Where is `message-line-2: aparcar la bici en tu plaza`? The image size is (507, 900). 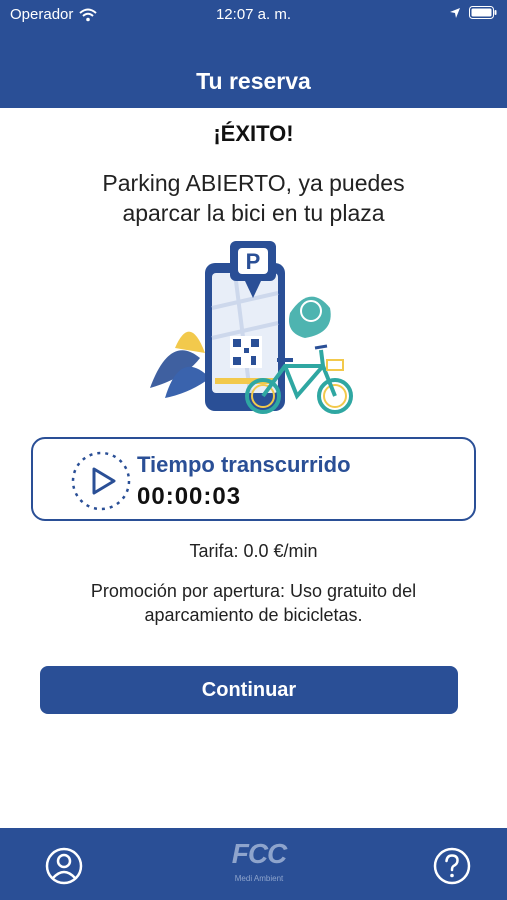 message-line-2: aparcar la bici en tu plaza is located at coordinates (253, 213).